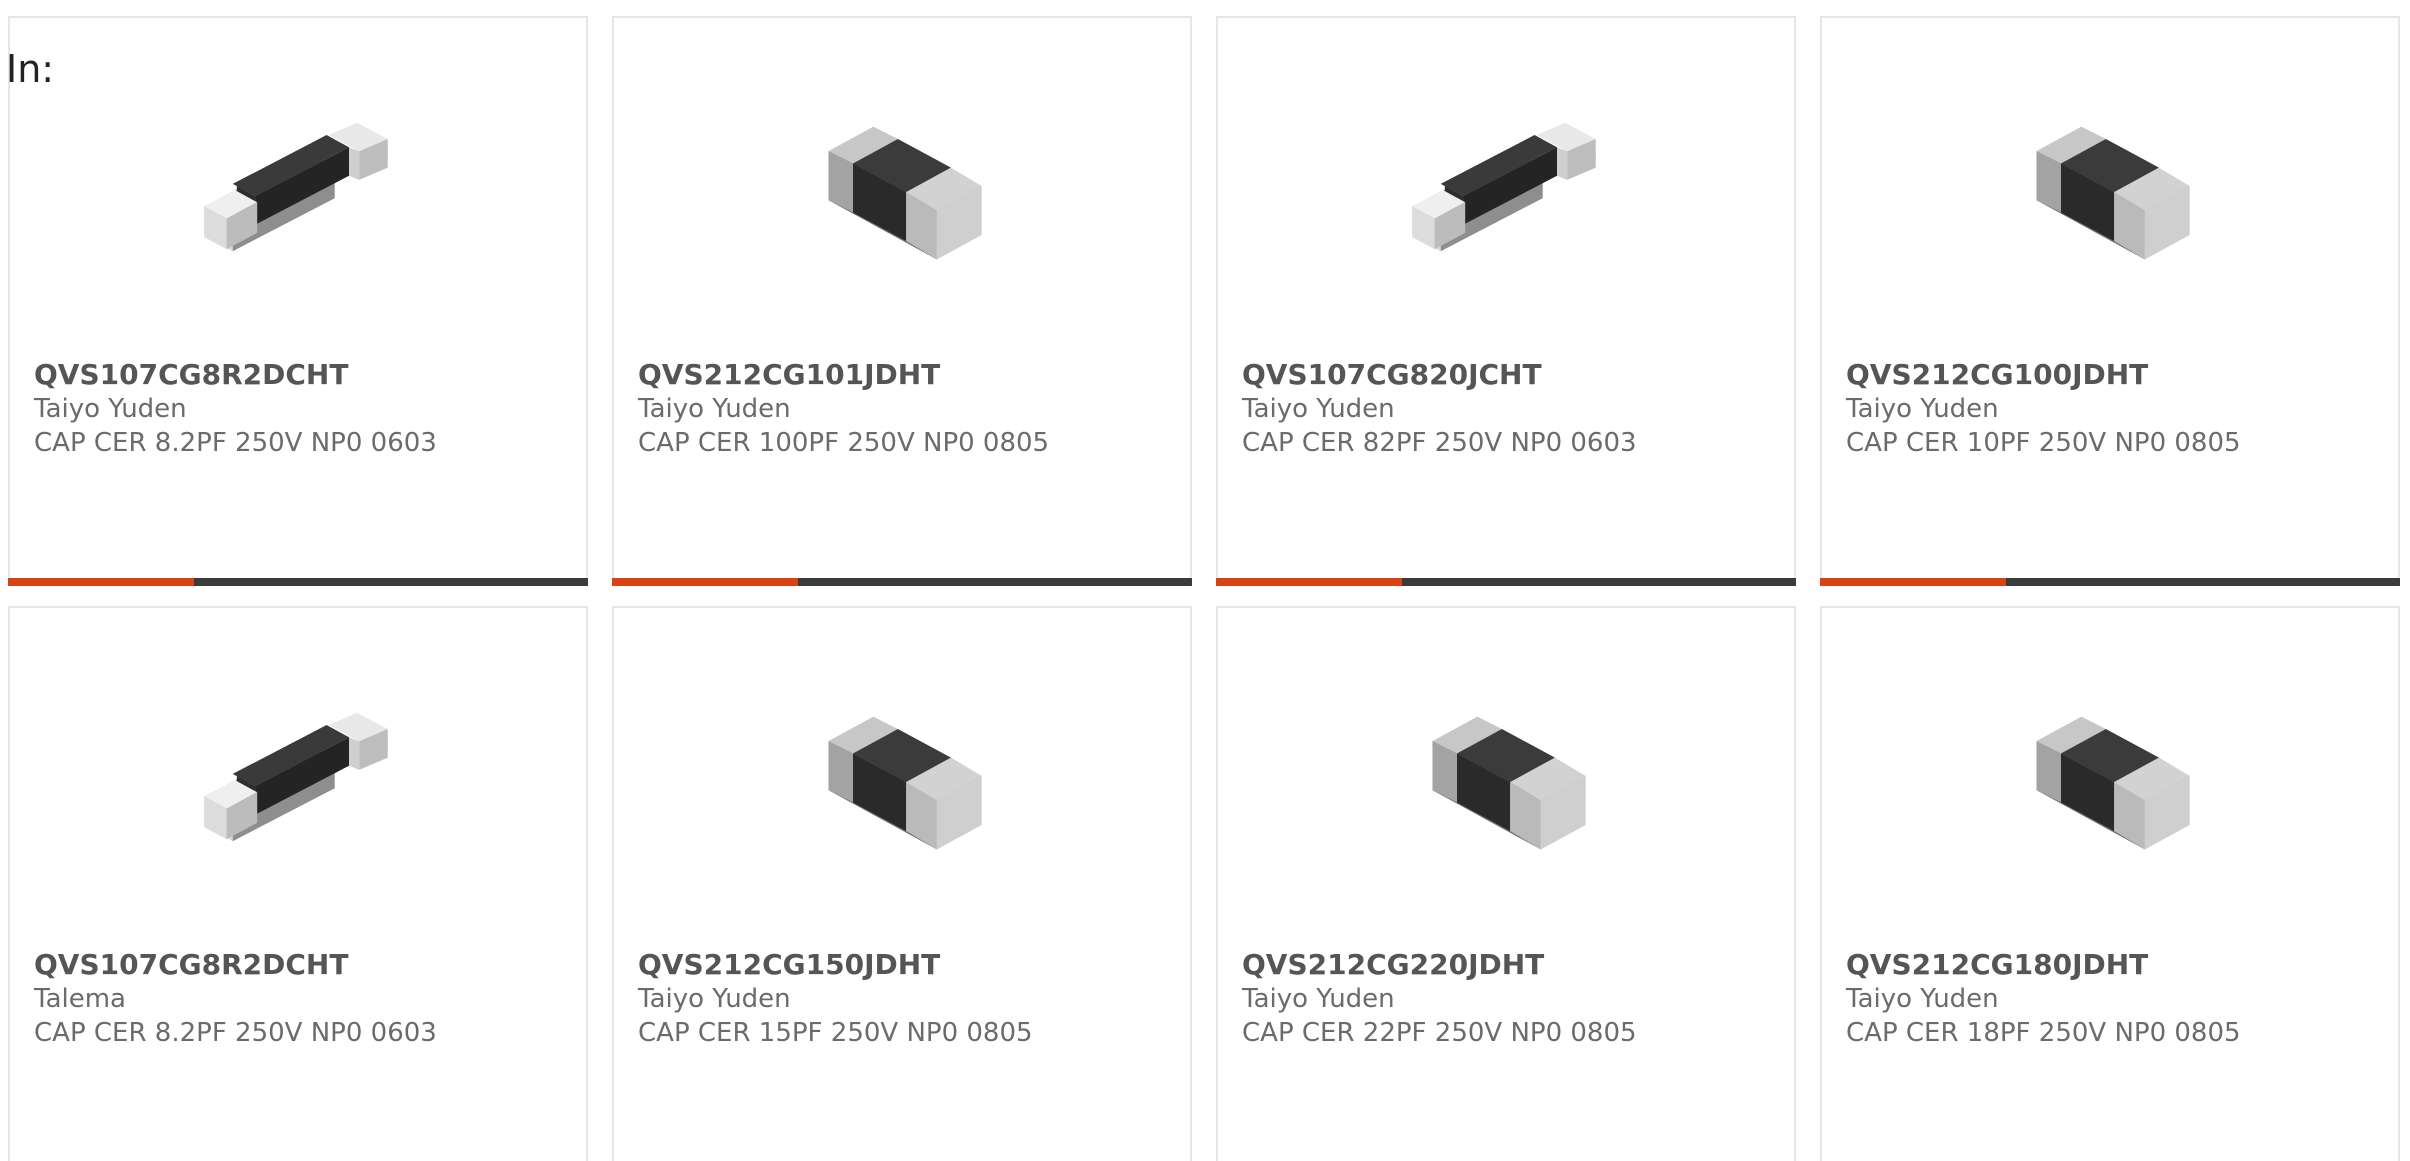 Image resolution: width=2410 pixels, height=1161 pixels. Describe the element at coordinates (2114, 965) in the screenshot. I see `part-number: QVS212CG180JDHT` at that location.